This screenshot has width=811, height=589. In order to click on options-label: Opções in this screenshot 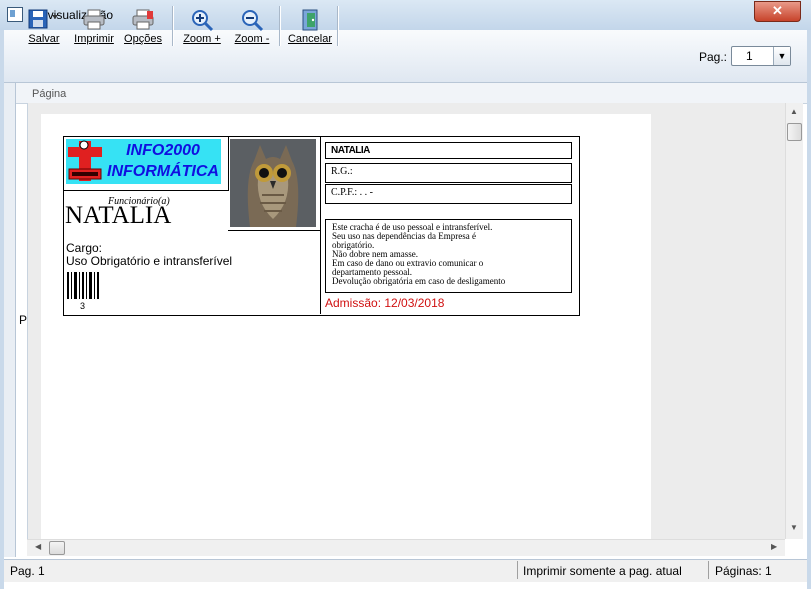, I will do `click(143, 39)`.